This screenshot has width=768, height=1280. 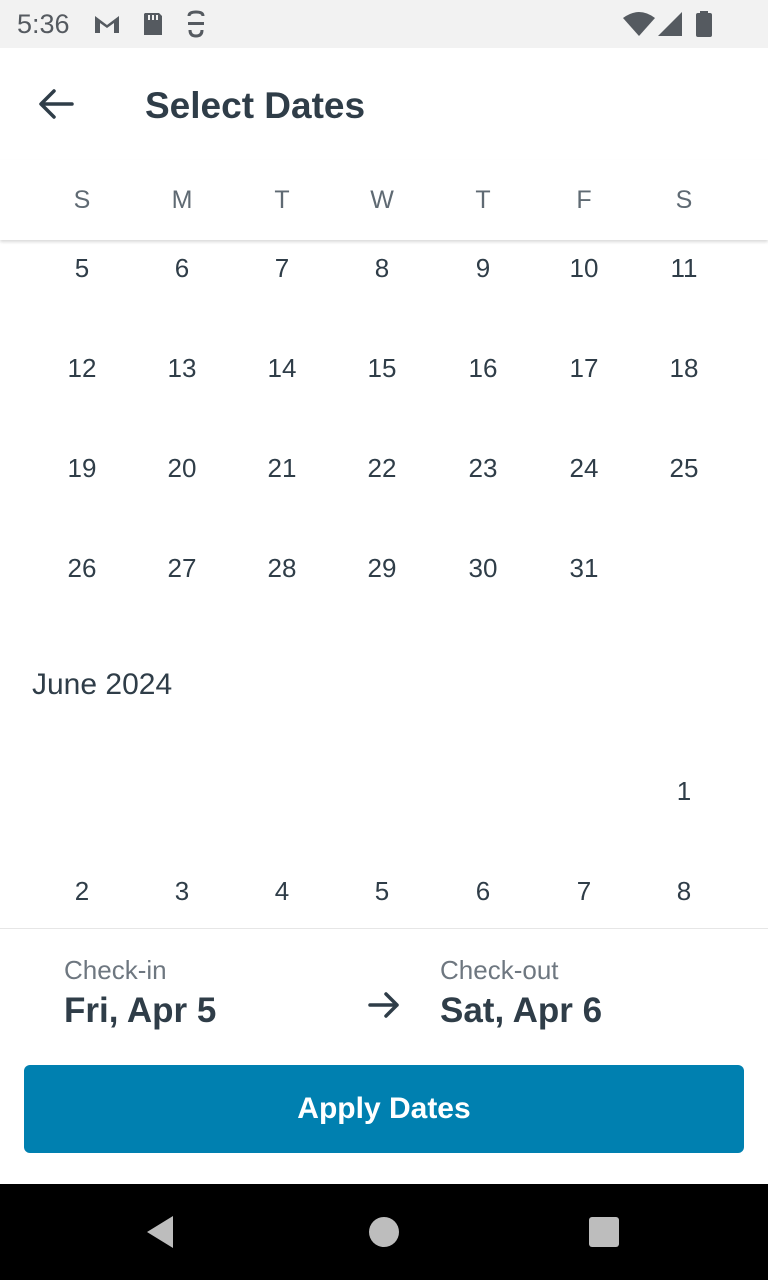 What do you see at coordinates (182, 568) in the screenshot?
I see `calendar-day: 27` at bounding box center [182, 568].